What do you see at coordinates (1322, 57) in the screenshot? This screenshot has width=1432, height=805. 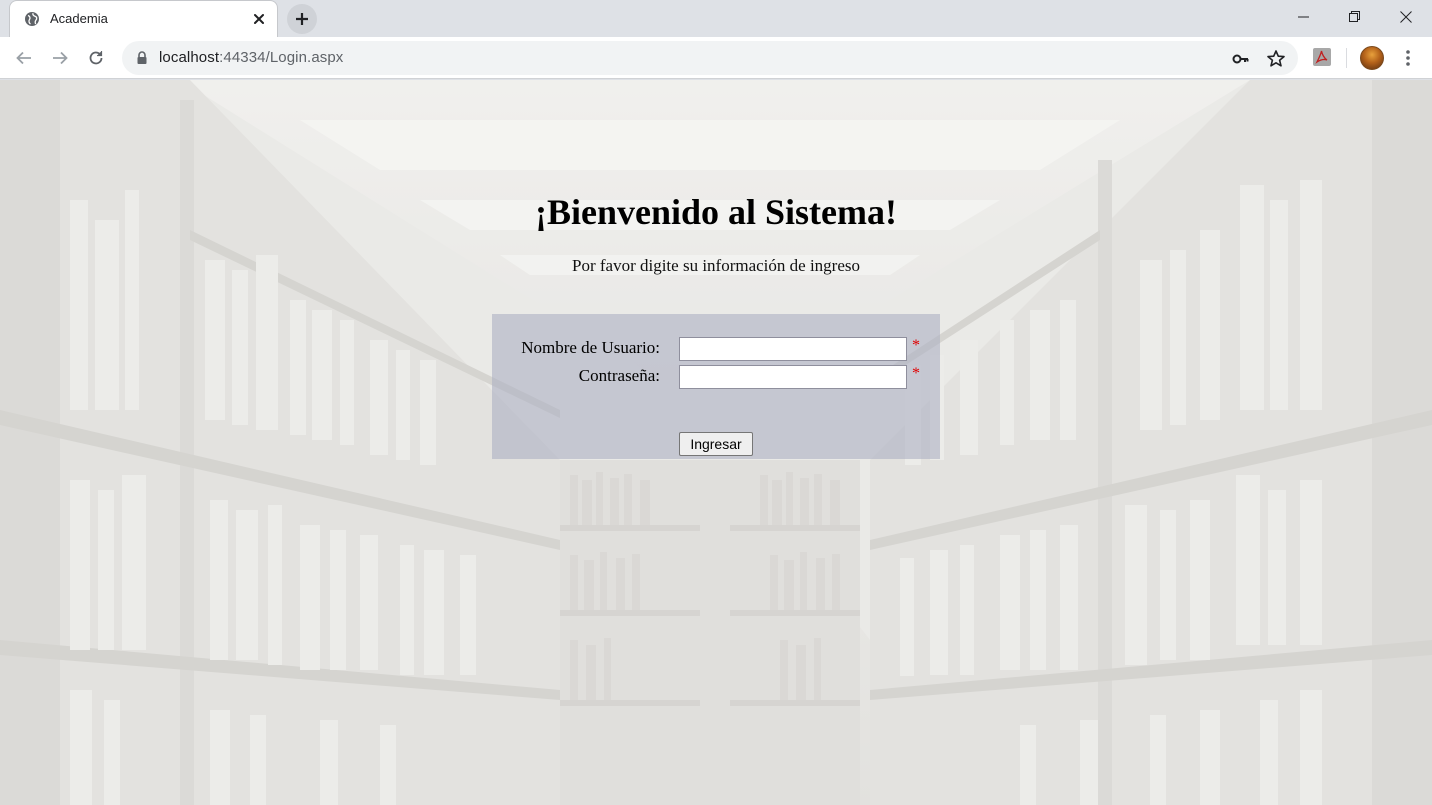 I see `pdf-extension-icon` at bounding box center [1322, 57].